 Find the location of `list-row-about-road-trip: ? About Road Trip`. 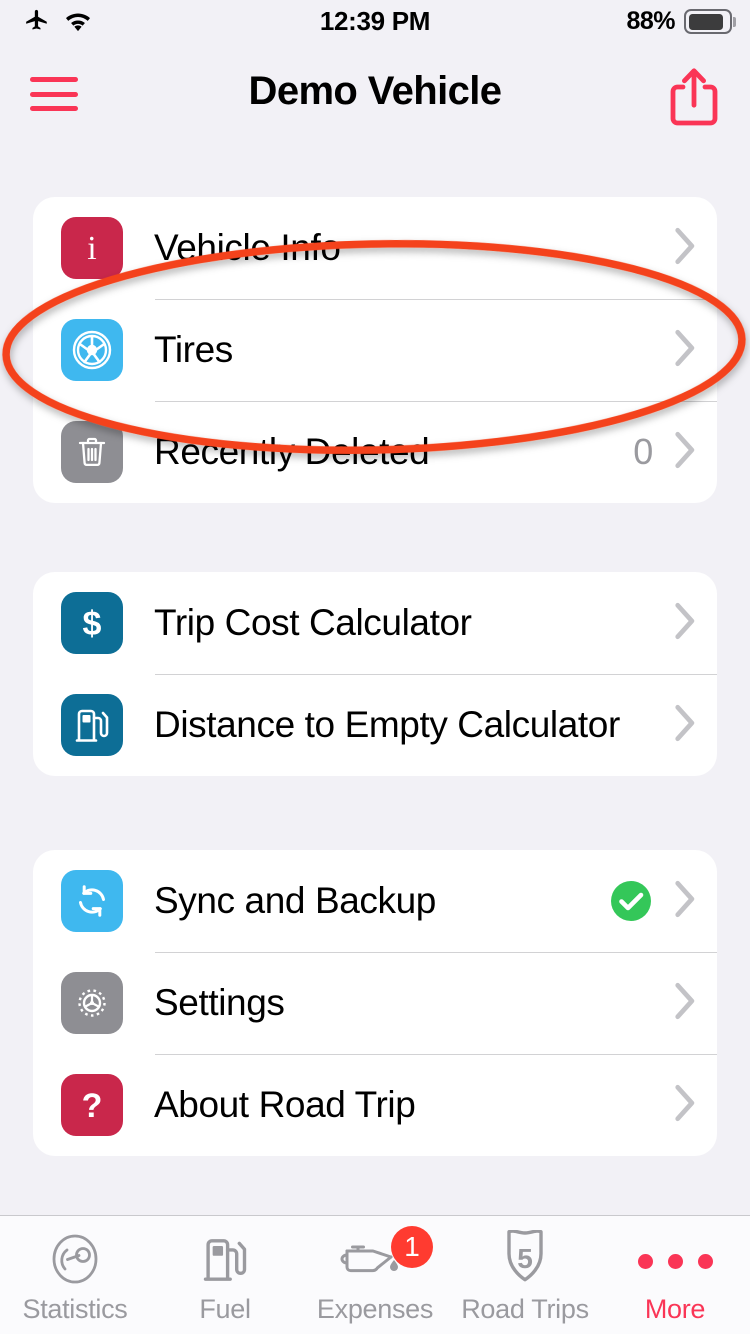

list-row-about-road-trip: ? About Road Trip is located at coordinates (375, 1105).